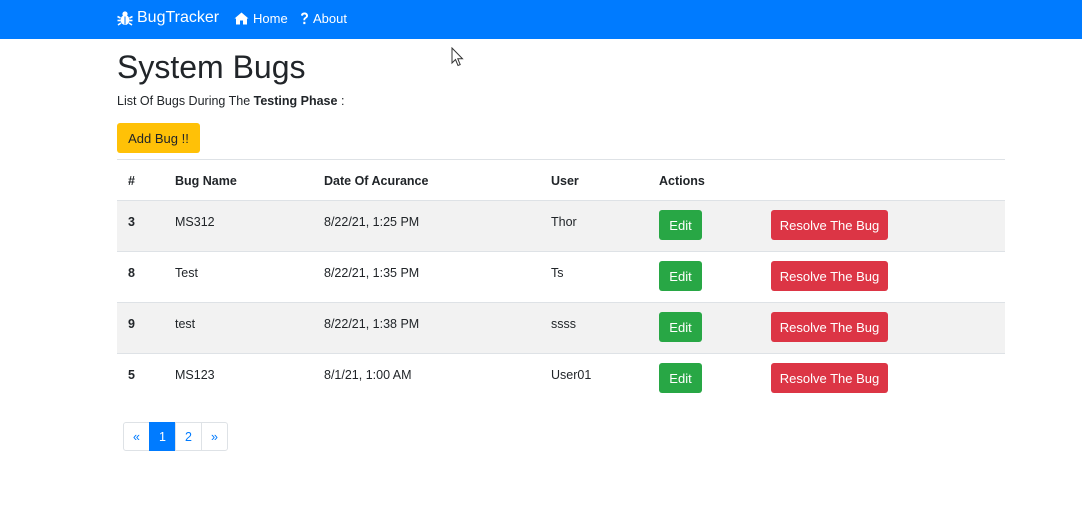 The image size is (1082, 509). Describe the element at coordinates (195, 375) in the screenshot. I see `bug-name: MS123` at that location.